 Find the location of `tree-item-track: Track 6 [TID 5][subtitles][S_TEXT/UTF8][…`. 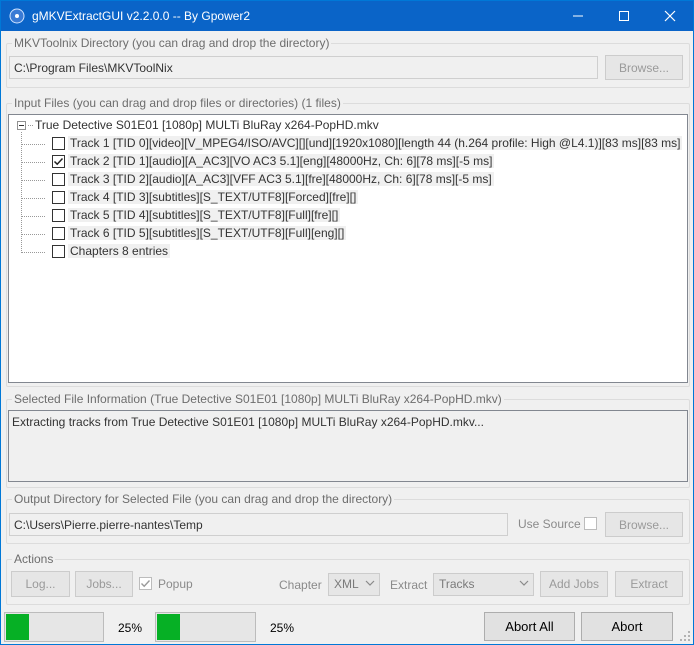

tree-item-track: Track 6 [TID 5][subtitles][S_TEXT/UTF8][… is located at coordinates (348, 234).